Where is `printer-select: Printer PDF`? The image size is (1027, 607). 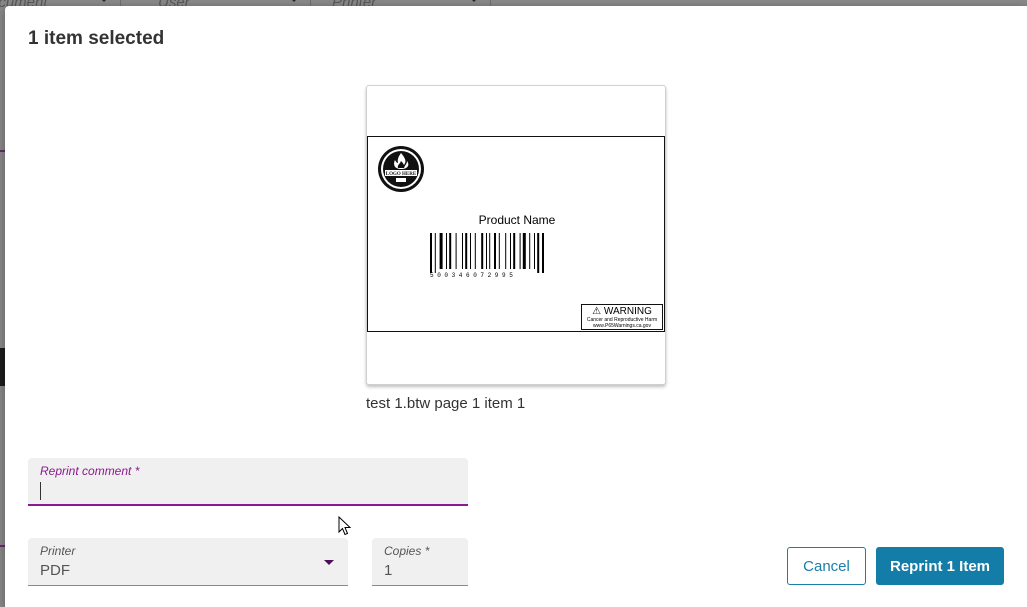
printer-select: Printer PDF is located at coordinates (188, 562).